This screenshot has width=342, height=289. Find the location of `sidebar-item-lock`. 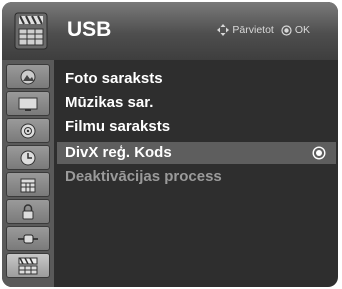

sidebar-item-lock is located at coordinates (28, 211).